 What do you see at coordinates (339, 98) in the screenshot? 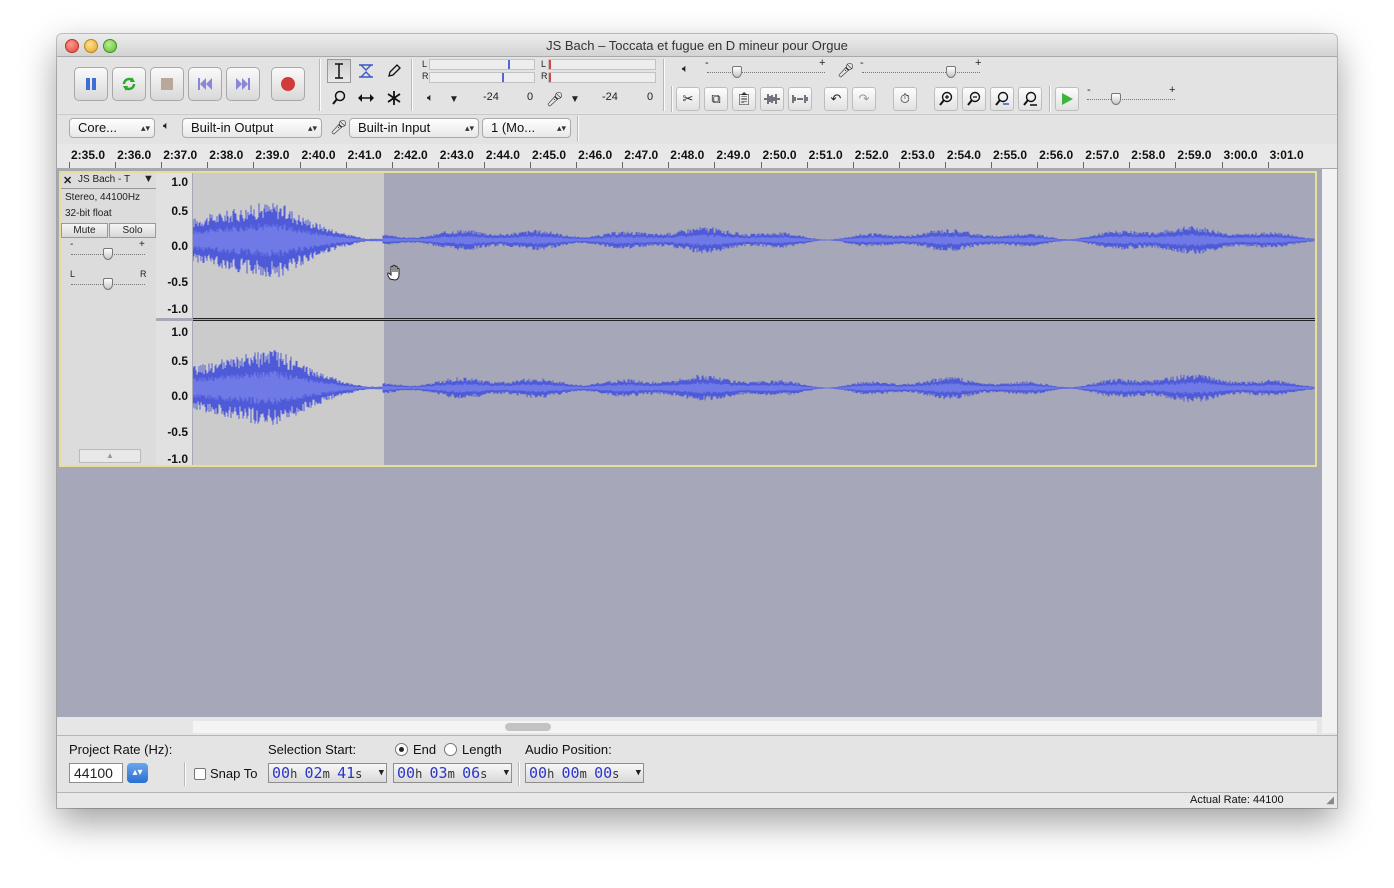
I see `zoom-tool` at bounding box center [339, 98].